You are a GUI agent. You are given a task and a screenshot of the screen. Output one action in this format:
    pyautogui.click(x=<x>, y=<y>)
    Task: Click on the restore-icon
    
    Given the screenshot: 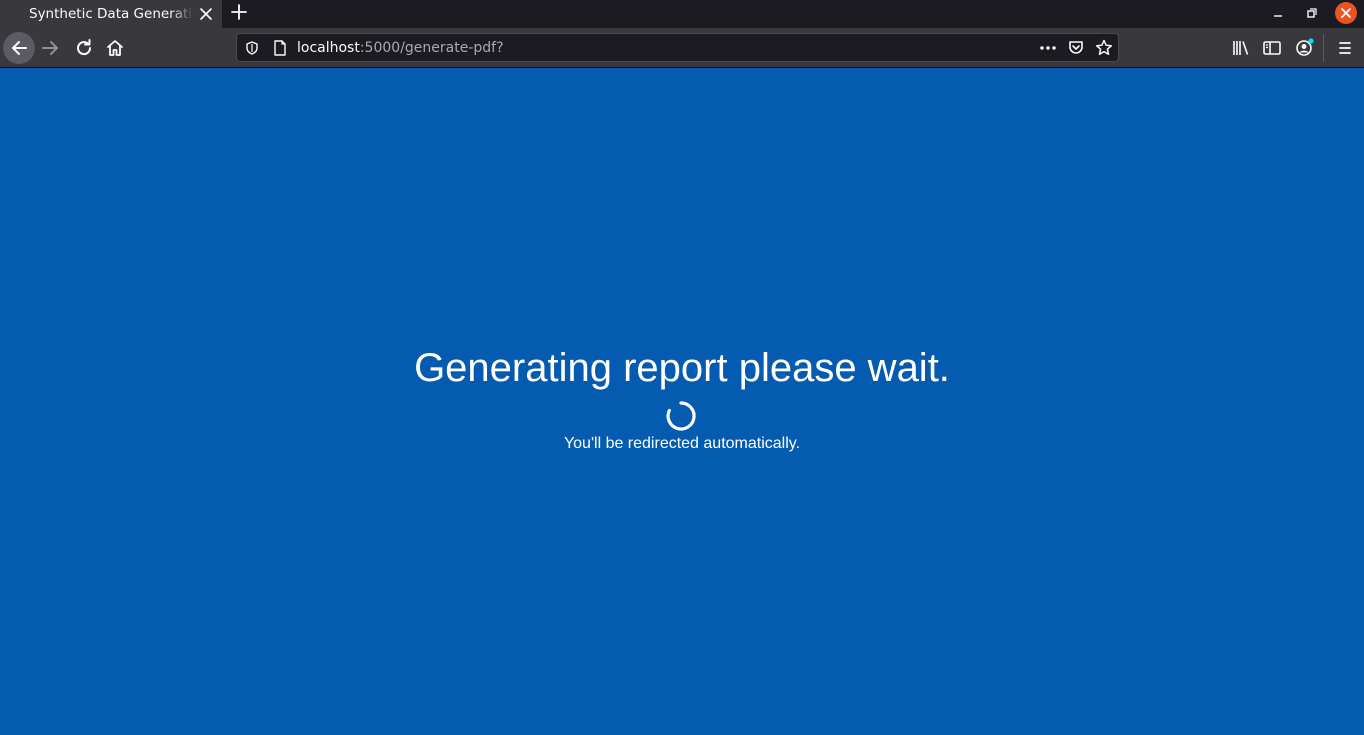 What is the action you would take?
    pyautogui.click(x=1311, y=13)
    